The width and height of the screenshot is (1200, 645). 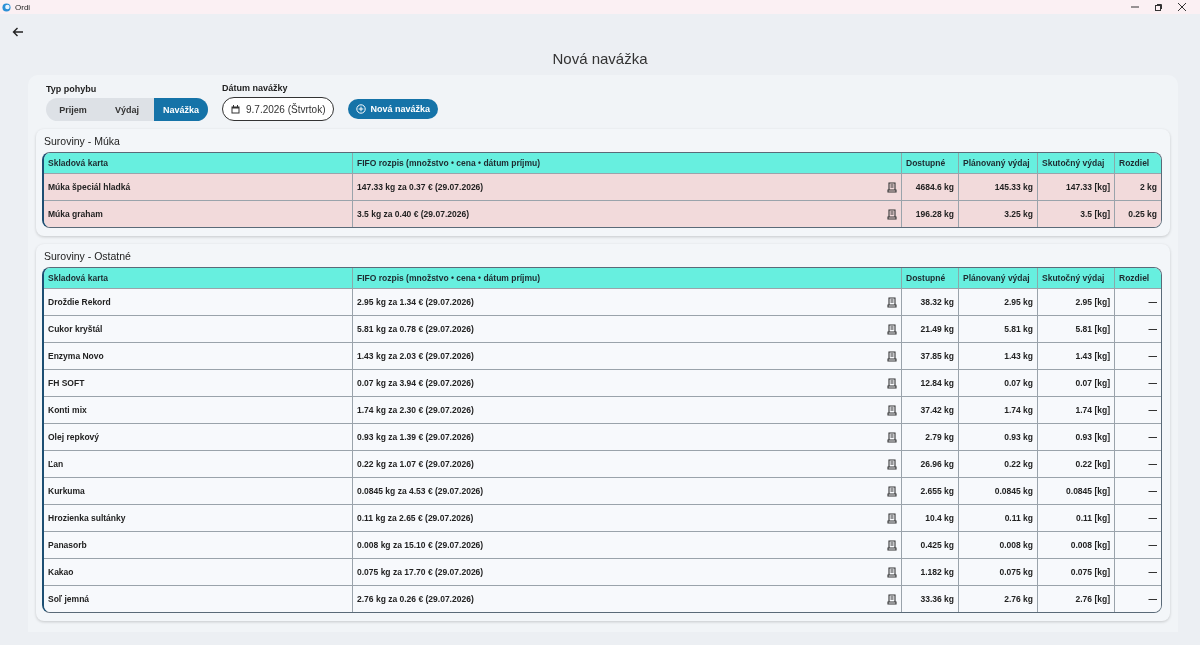 What do you see at coordinates (72, 89) in the screenshot?
I see `filter-label: Typ pohybu` at bounding box center [72, 89].